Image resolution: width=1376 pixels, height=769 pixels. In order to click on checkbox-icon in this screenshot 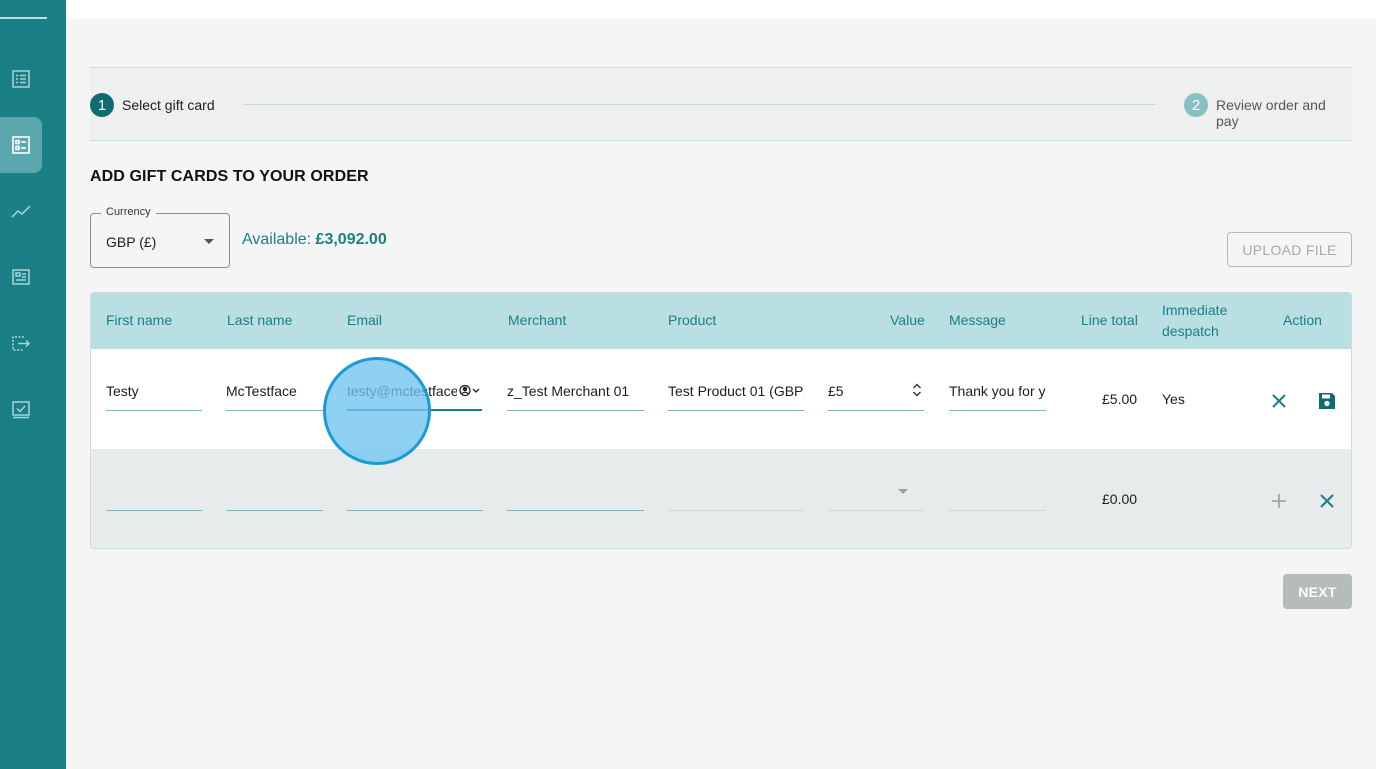, I will do `click(21, 410)`.